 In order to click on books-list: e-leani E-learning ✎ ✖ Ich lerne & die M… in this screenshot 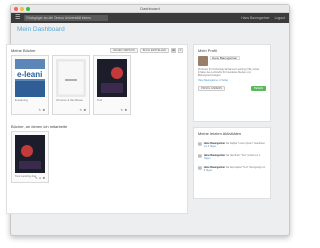, I will do `click(97, 85)`.